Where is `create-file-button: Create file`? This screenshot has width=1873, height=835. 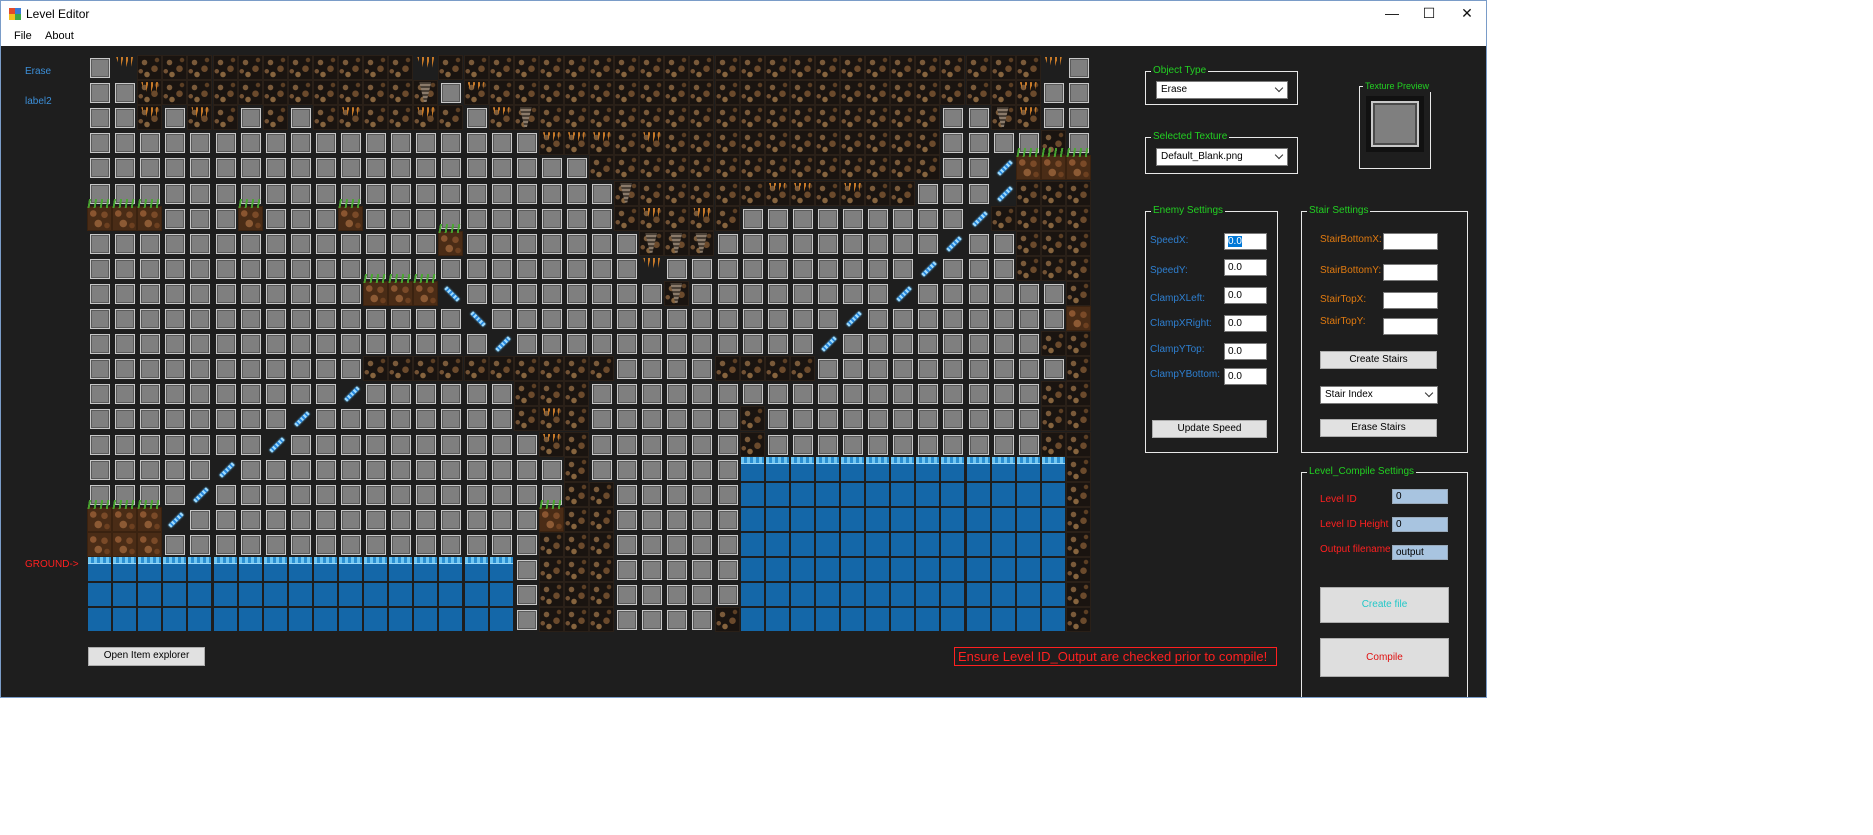
create-file-button: Create file is located at coordinates (1384, 605).